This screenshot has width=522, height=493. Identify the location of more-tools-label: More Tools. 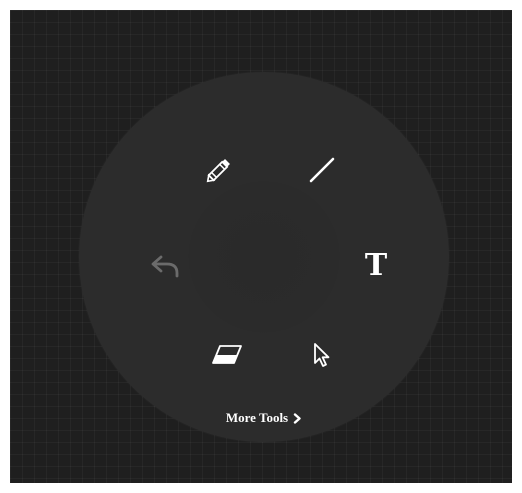
(257, 417).